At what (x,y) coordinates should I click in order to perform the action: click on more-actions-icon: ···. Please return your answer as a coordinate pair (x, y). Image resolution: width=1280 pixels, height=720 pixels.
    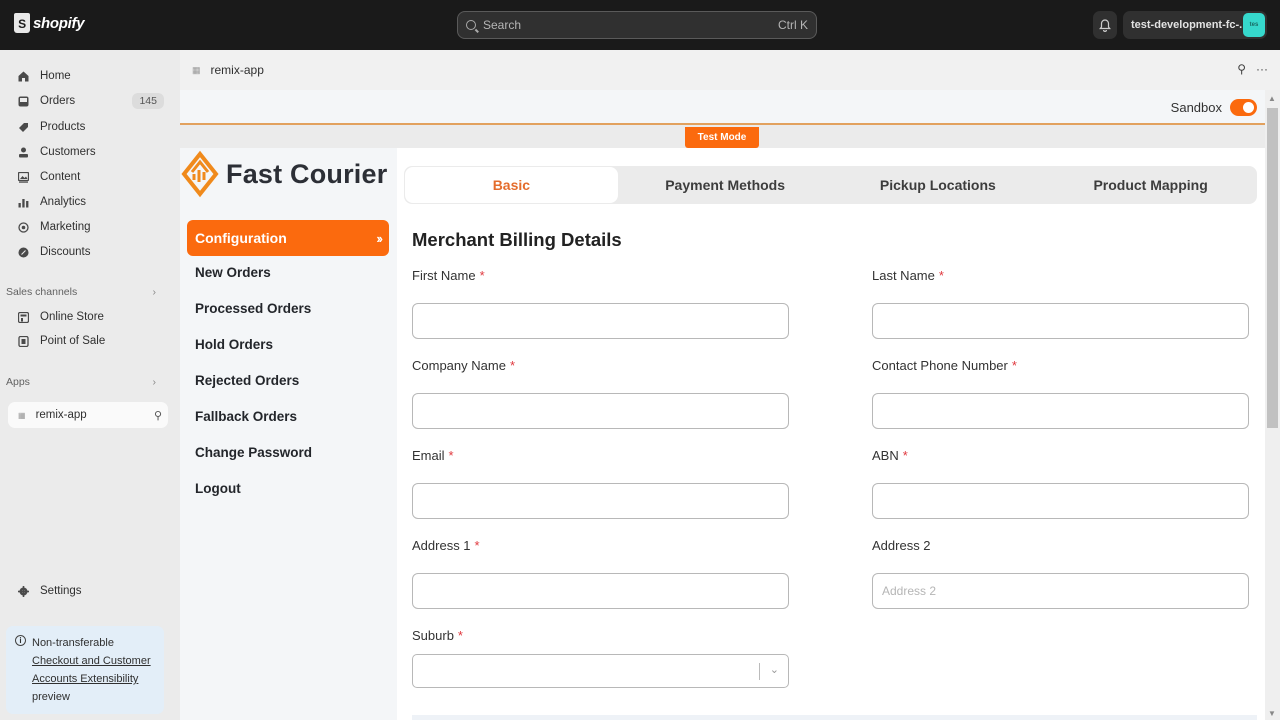
    Looking at the image, I should click on (1262, 69).